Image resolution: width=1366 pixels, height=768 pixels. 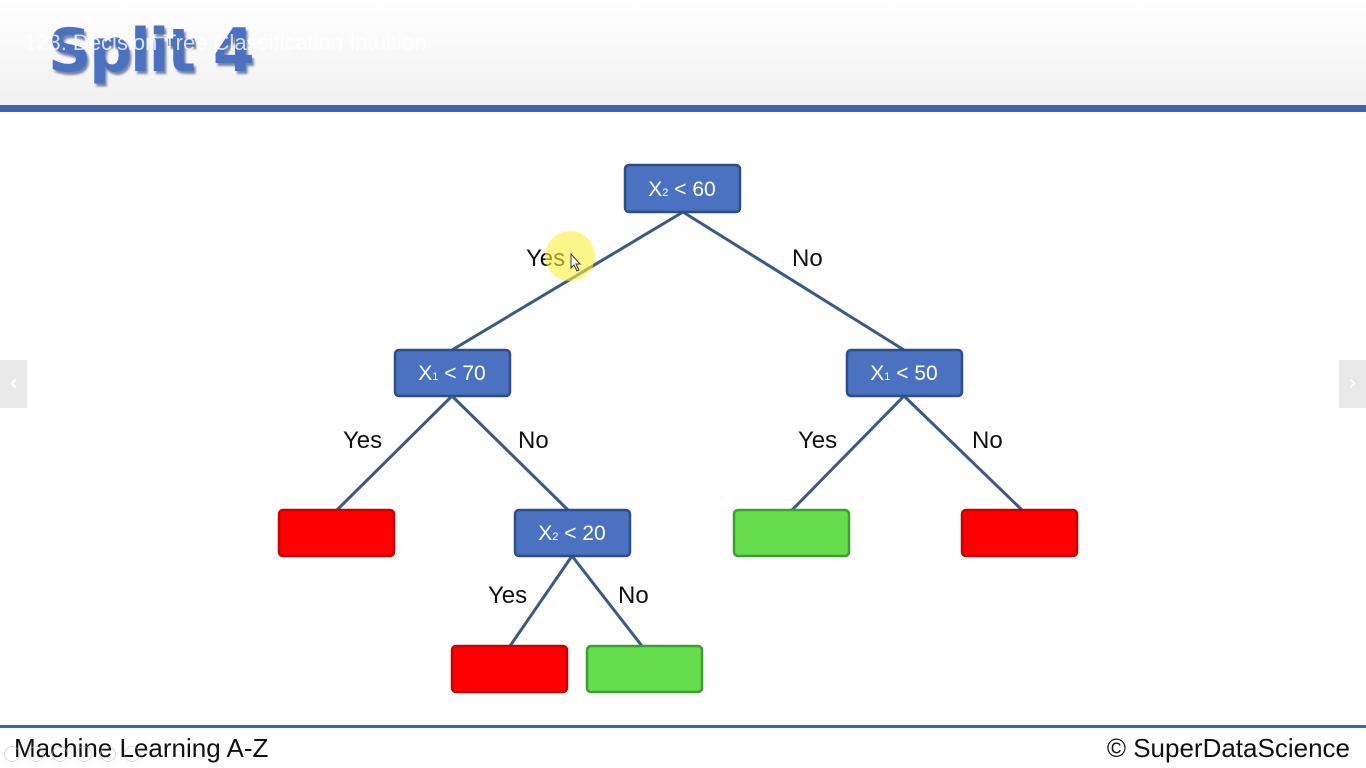 I want to click on replay-icon, so click(x=12, y=754).